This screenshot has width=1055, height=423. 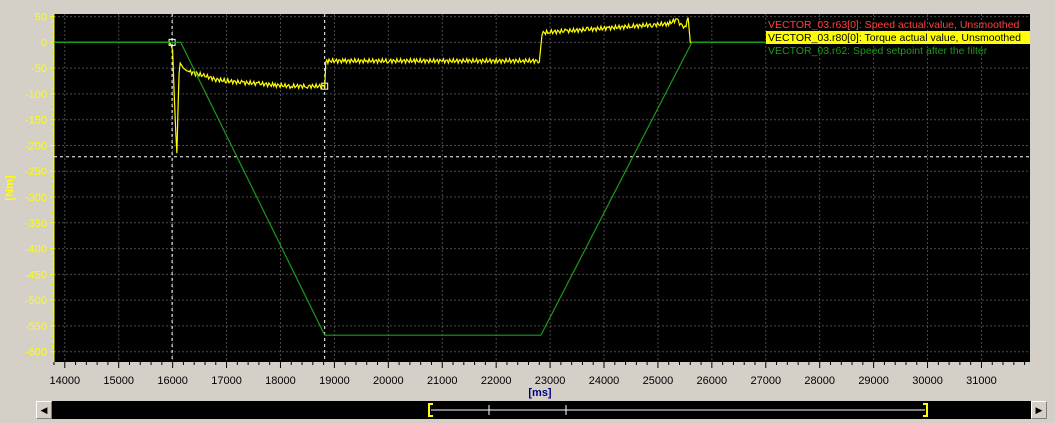 I want to click on x-tick-label: 23000, so click(x=550, y=381).